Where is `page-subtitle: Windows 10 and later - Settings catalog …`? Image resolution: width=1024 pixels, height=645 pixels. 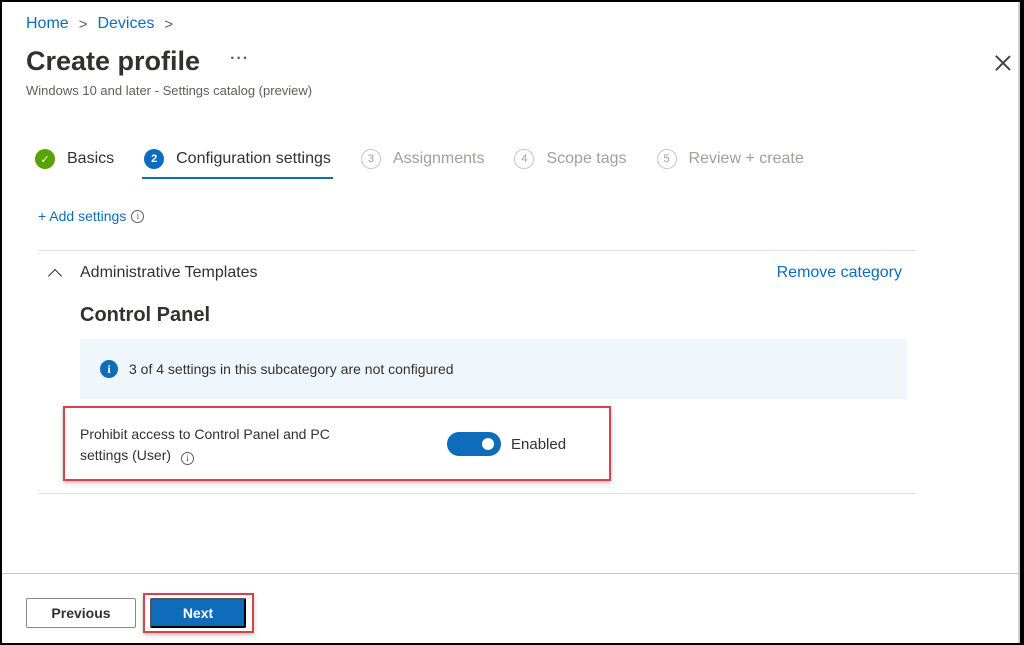 page-subtitle: Windows 10 and later - Settings catalog … is located at coordinates (169, 90).